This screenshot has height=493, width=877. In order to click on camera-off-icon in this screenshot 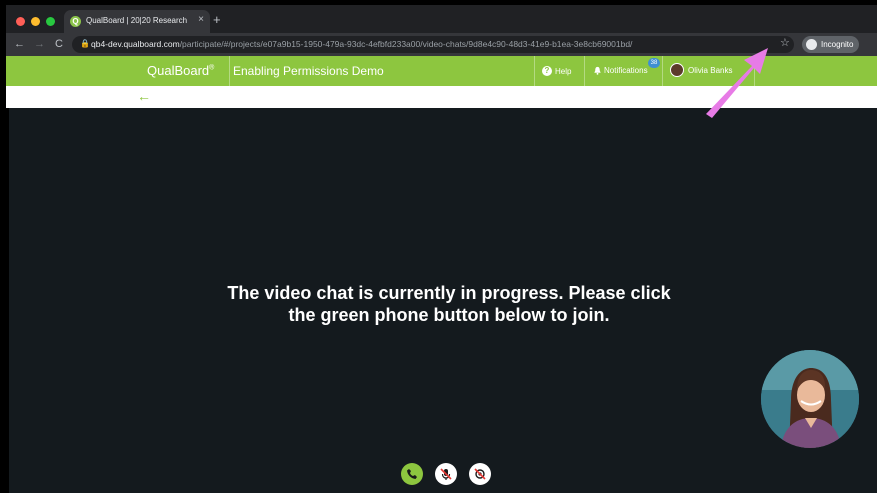, I will do `click(480, 474)`.